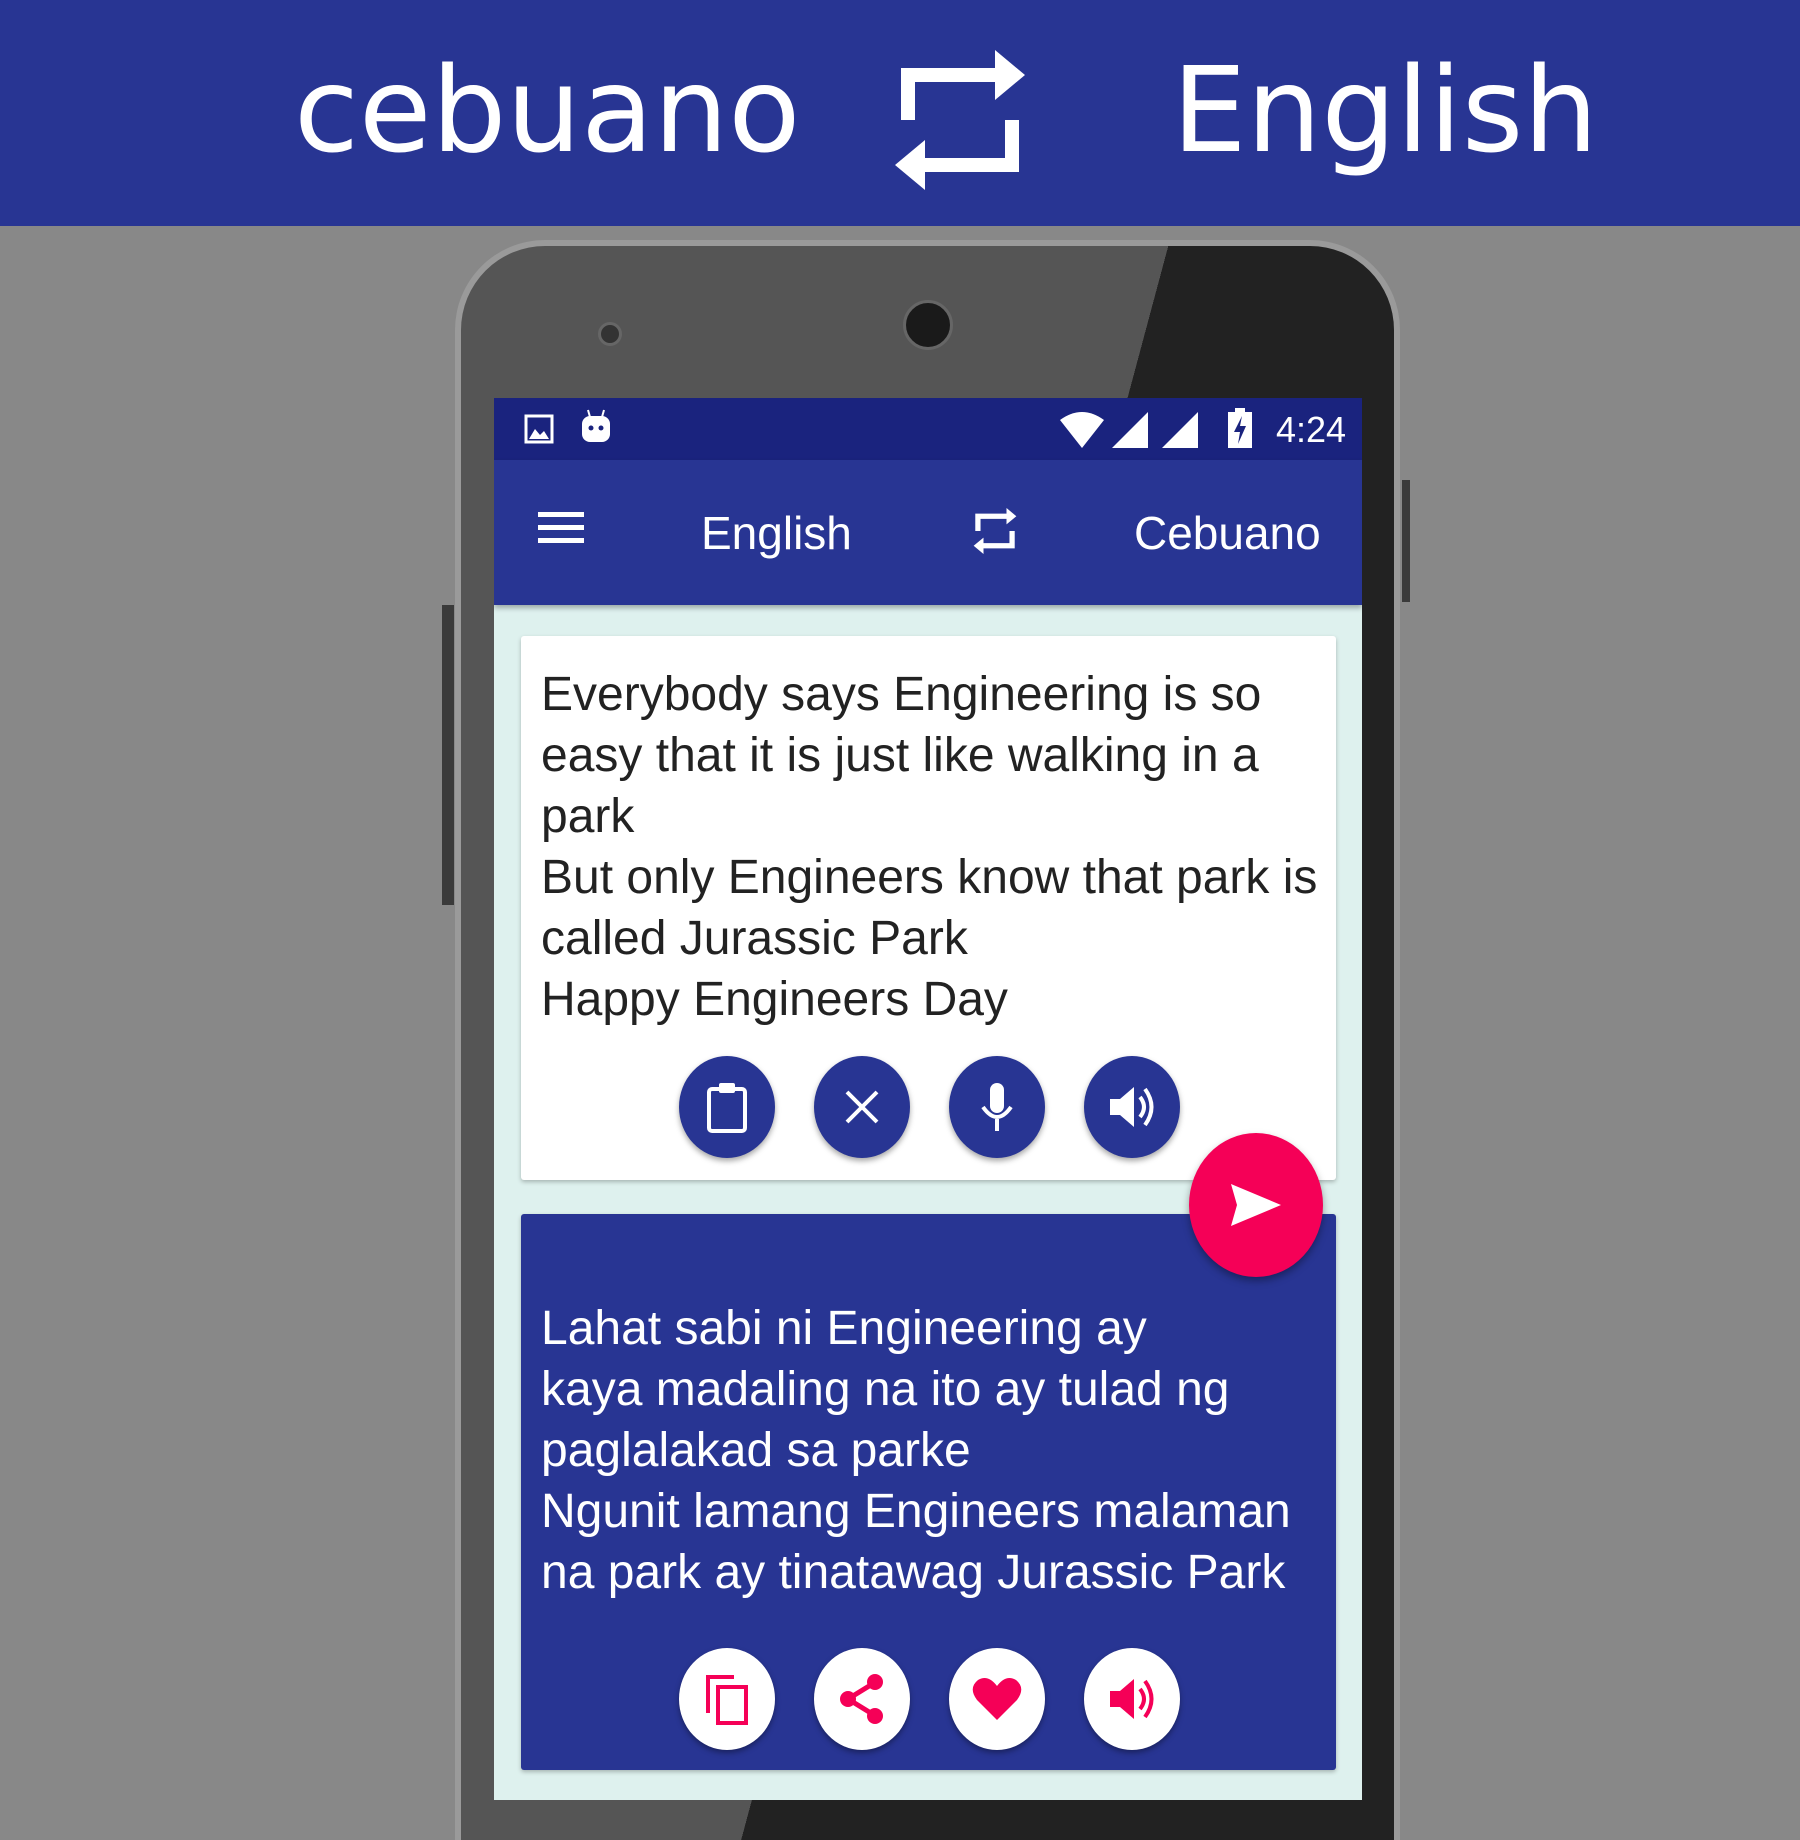  I want to click on banner-target-language: English, so click(1385, 110).